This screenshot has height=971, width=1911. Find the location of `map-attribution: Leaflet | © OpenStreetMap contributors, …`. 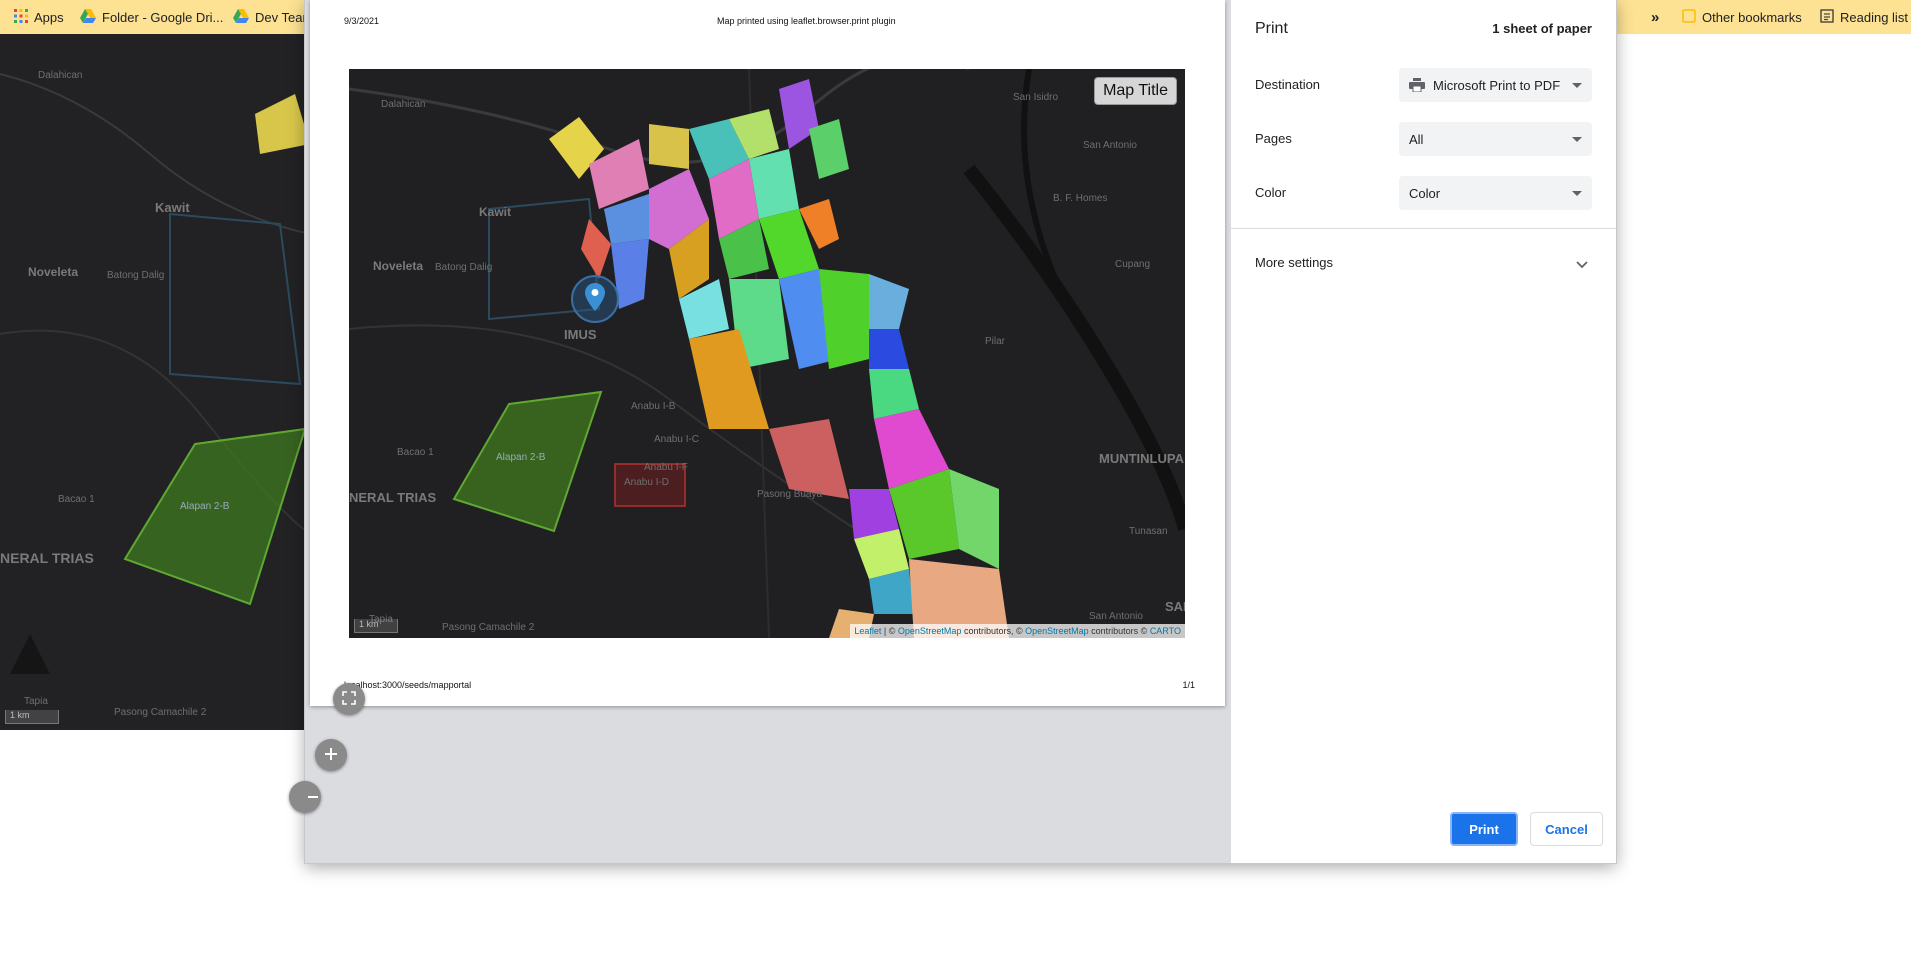

map-attribution: Leaflet | © OpenStreetMap contributors, … is located at coordinates (1017, 631).